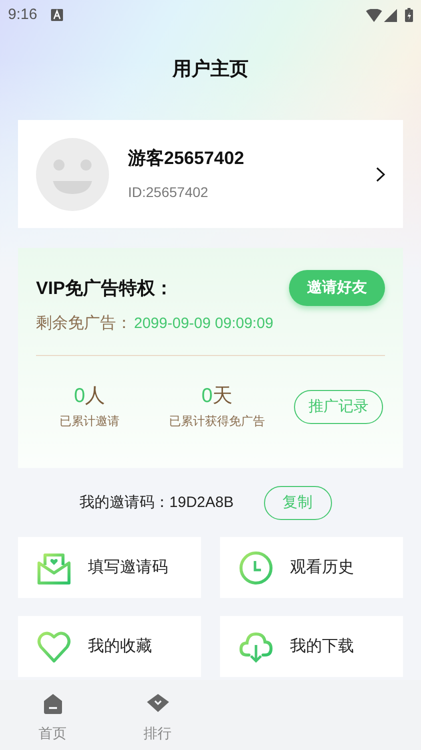 Image resolution: width=421 pixels, height=750 pixels. Describe the element at coordinates (90, 396) in the screenshot. I see `stat-value: 0人` at that location.